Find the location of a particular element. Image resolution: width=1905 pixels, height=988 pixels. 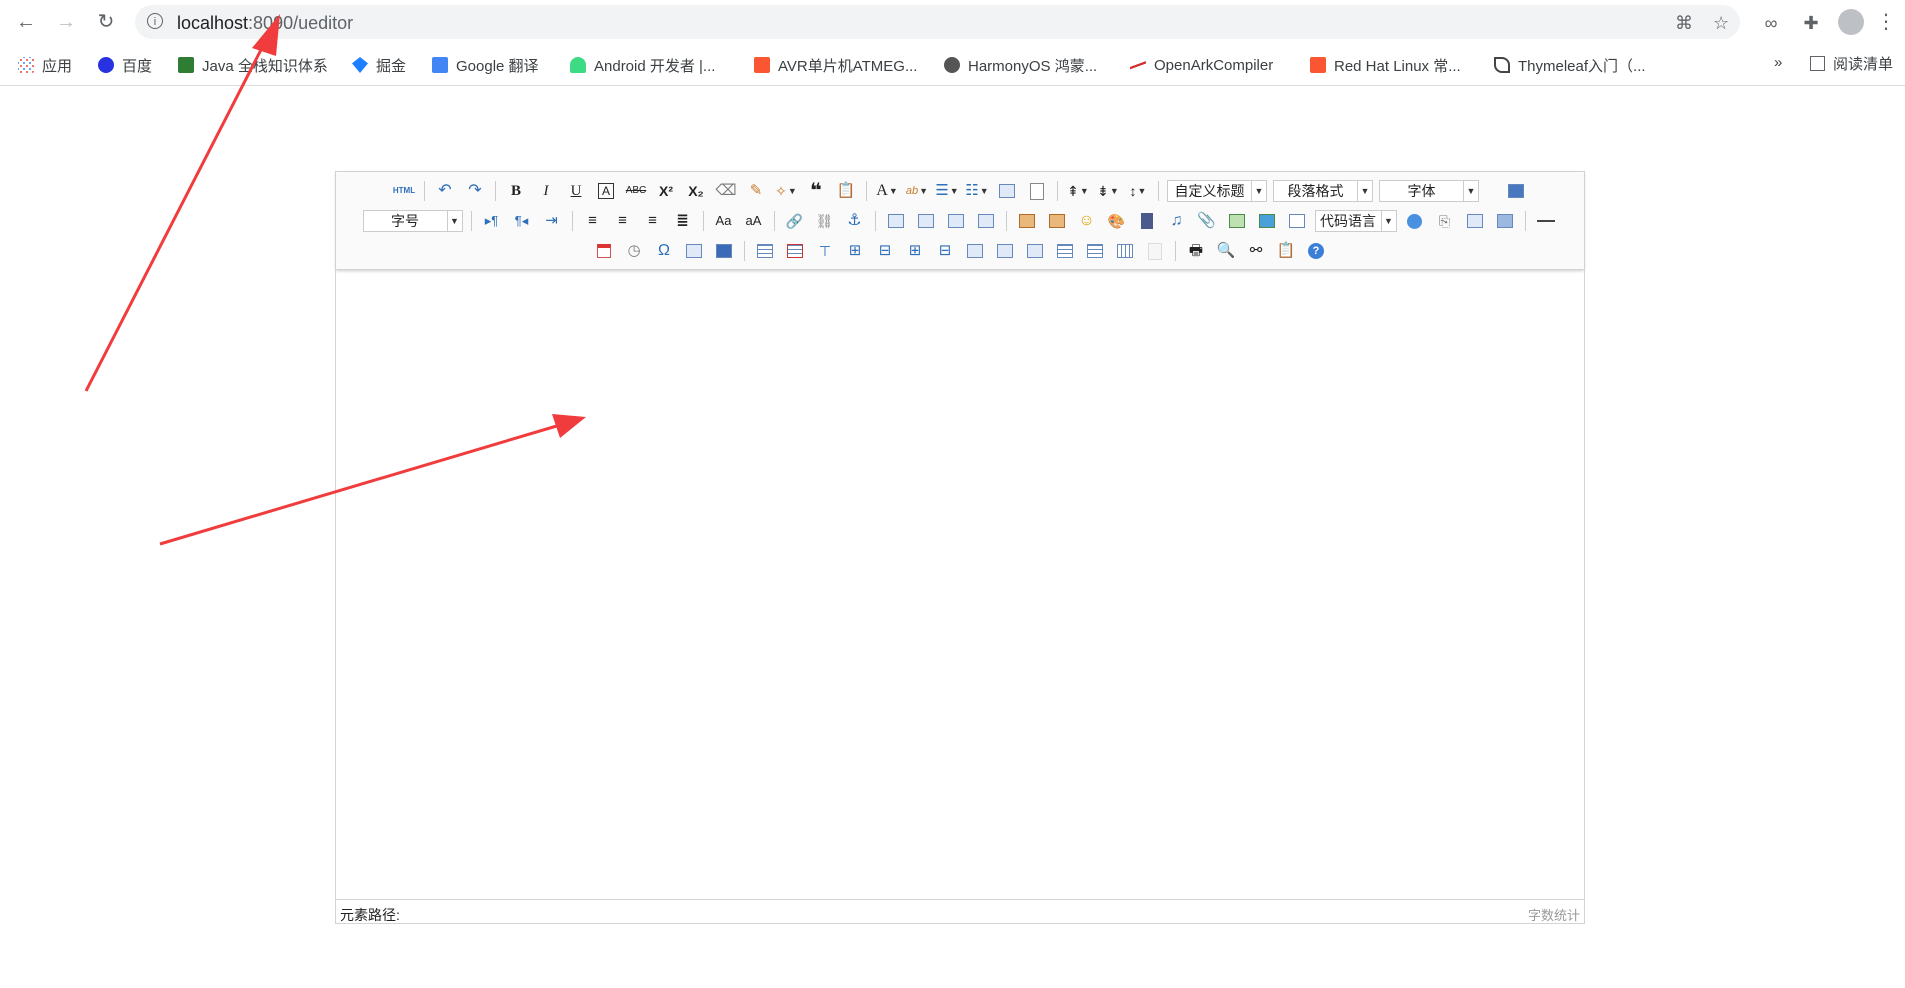

delete-row-button: ⊟ is located at coordinates (885, 251).